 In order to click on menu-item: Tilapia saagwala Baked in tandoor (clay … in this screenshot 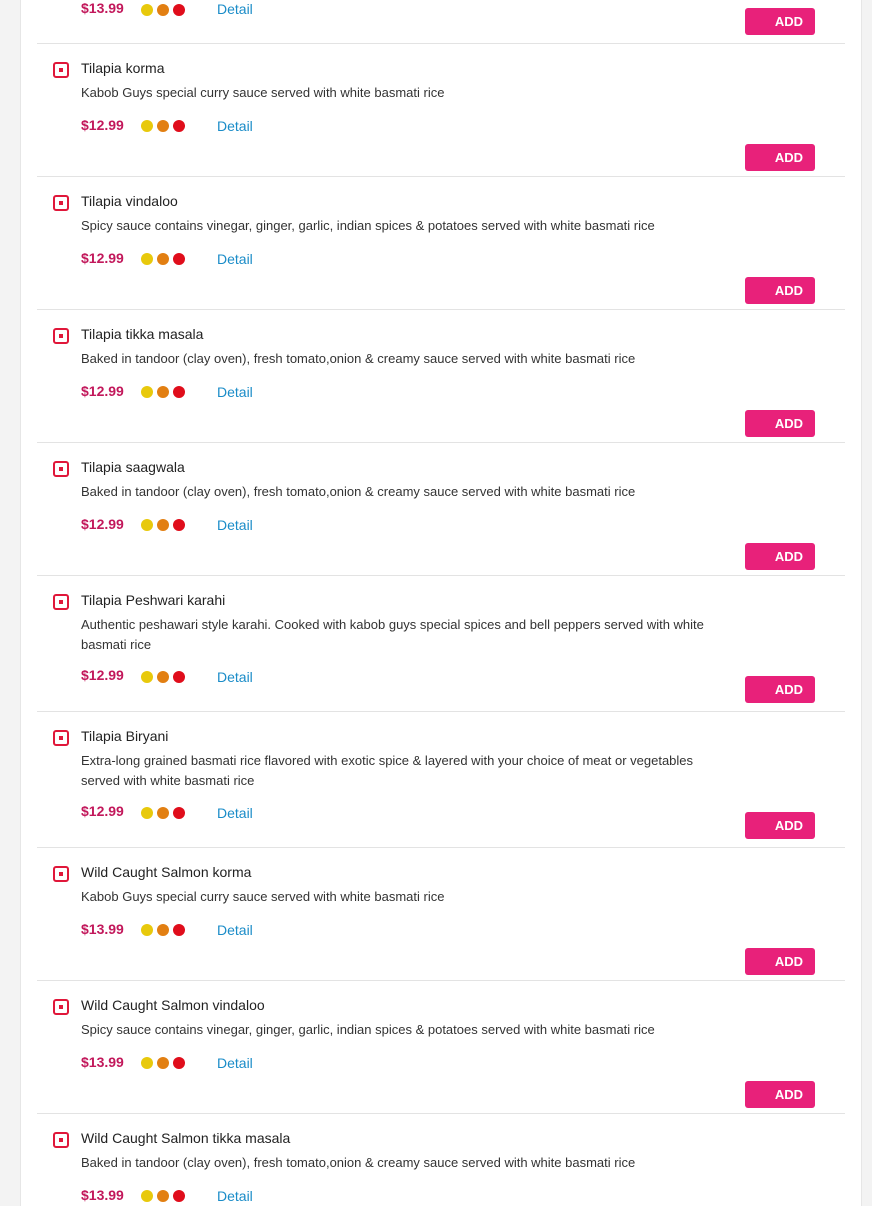, I will do `click(441, 509)`.